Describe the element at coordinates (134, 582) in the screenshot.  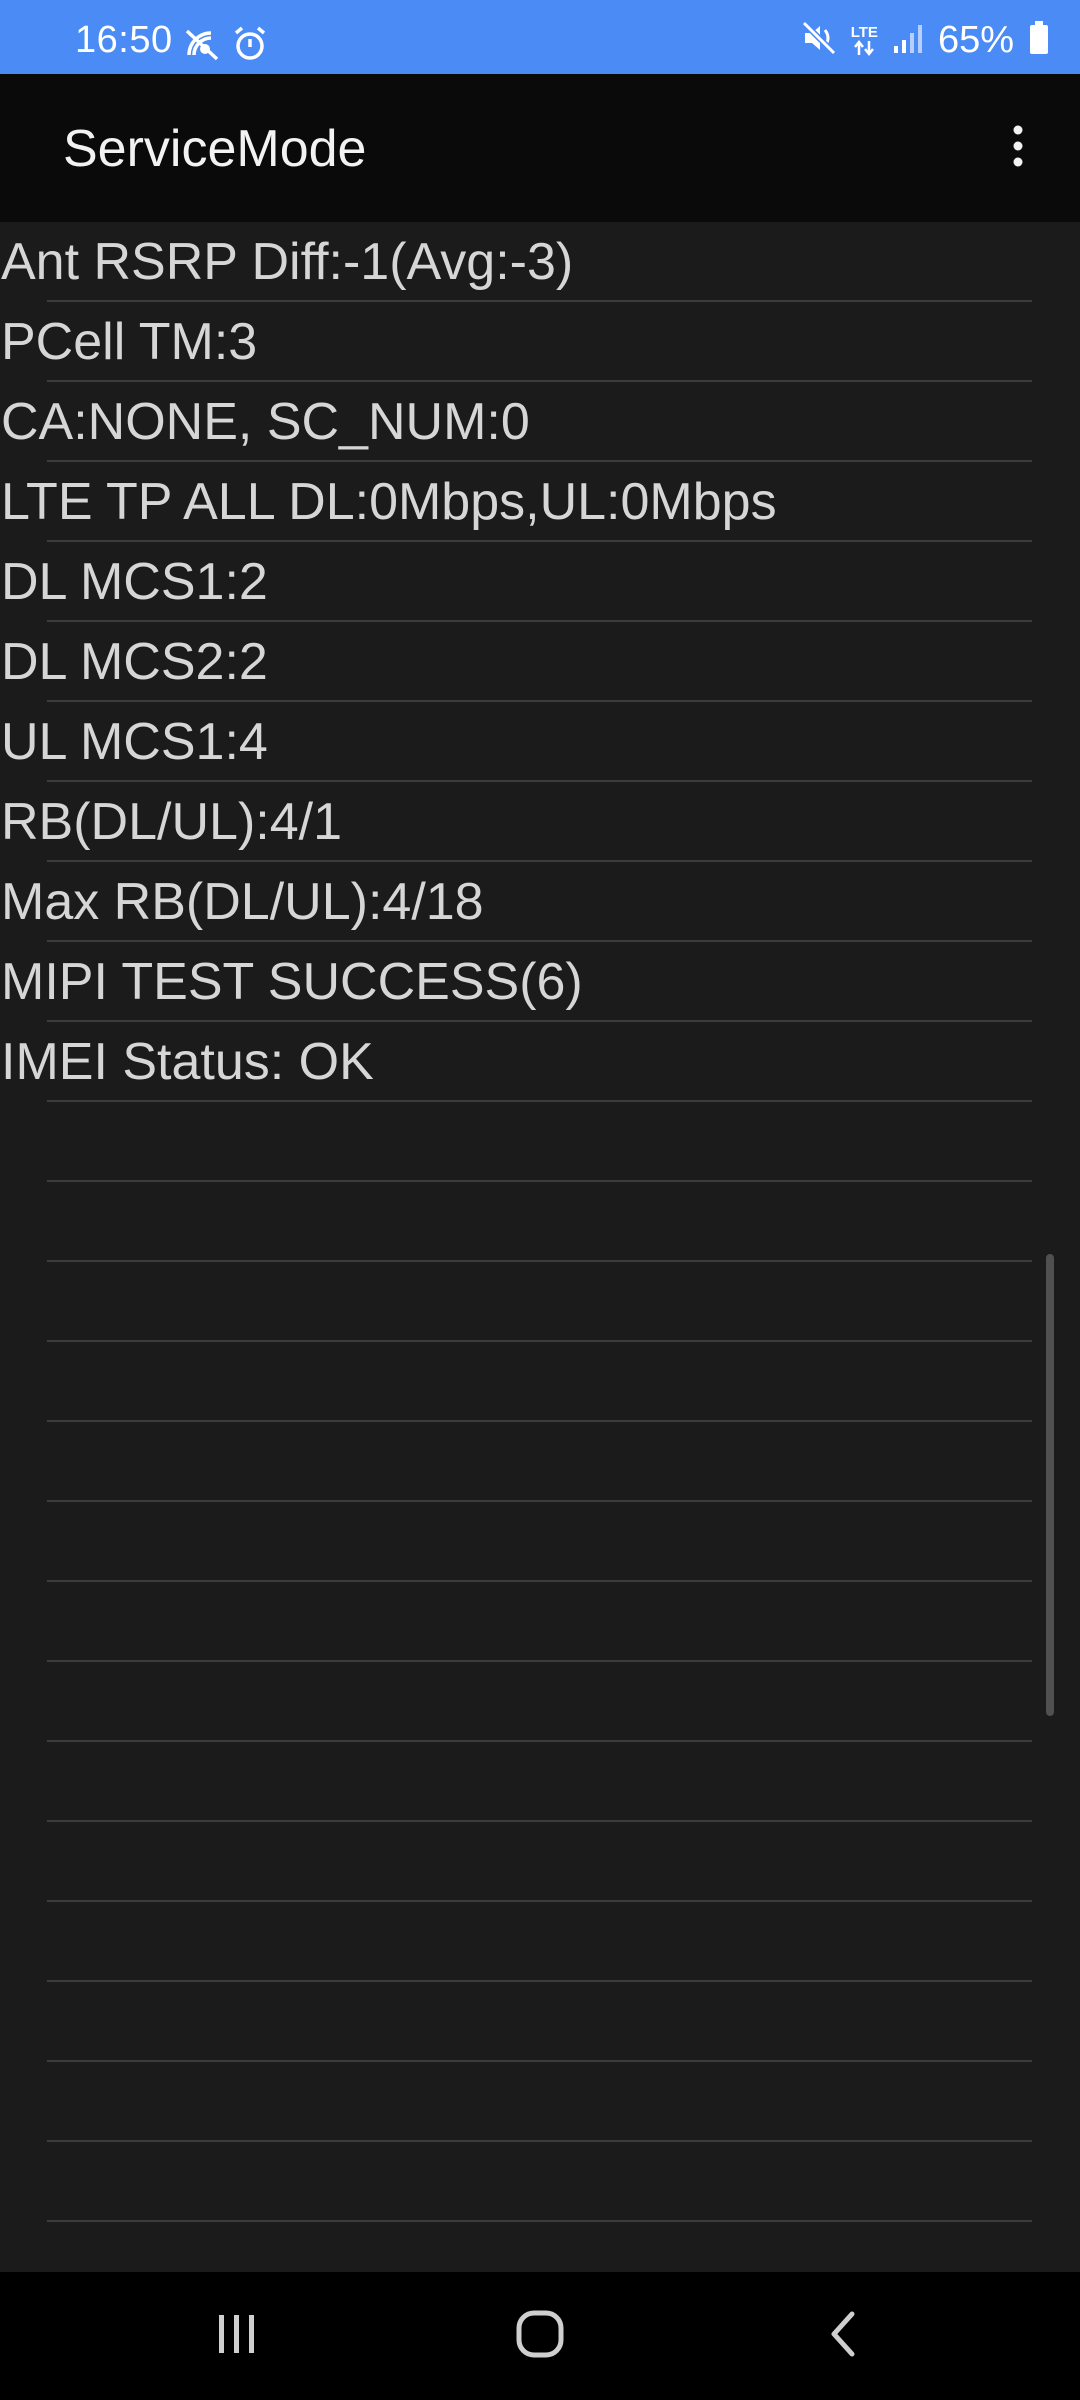
I see `list-item-text: DL MCS1:2` at that location.